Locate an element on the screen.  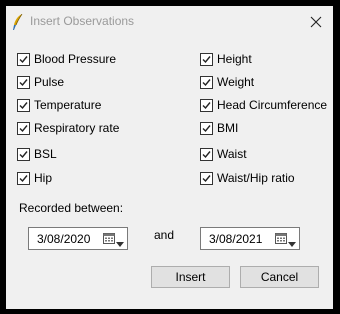
title-bar: Insert Observations is located at coordinates (169, 21).